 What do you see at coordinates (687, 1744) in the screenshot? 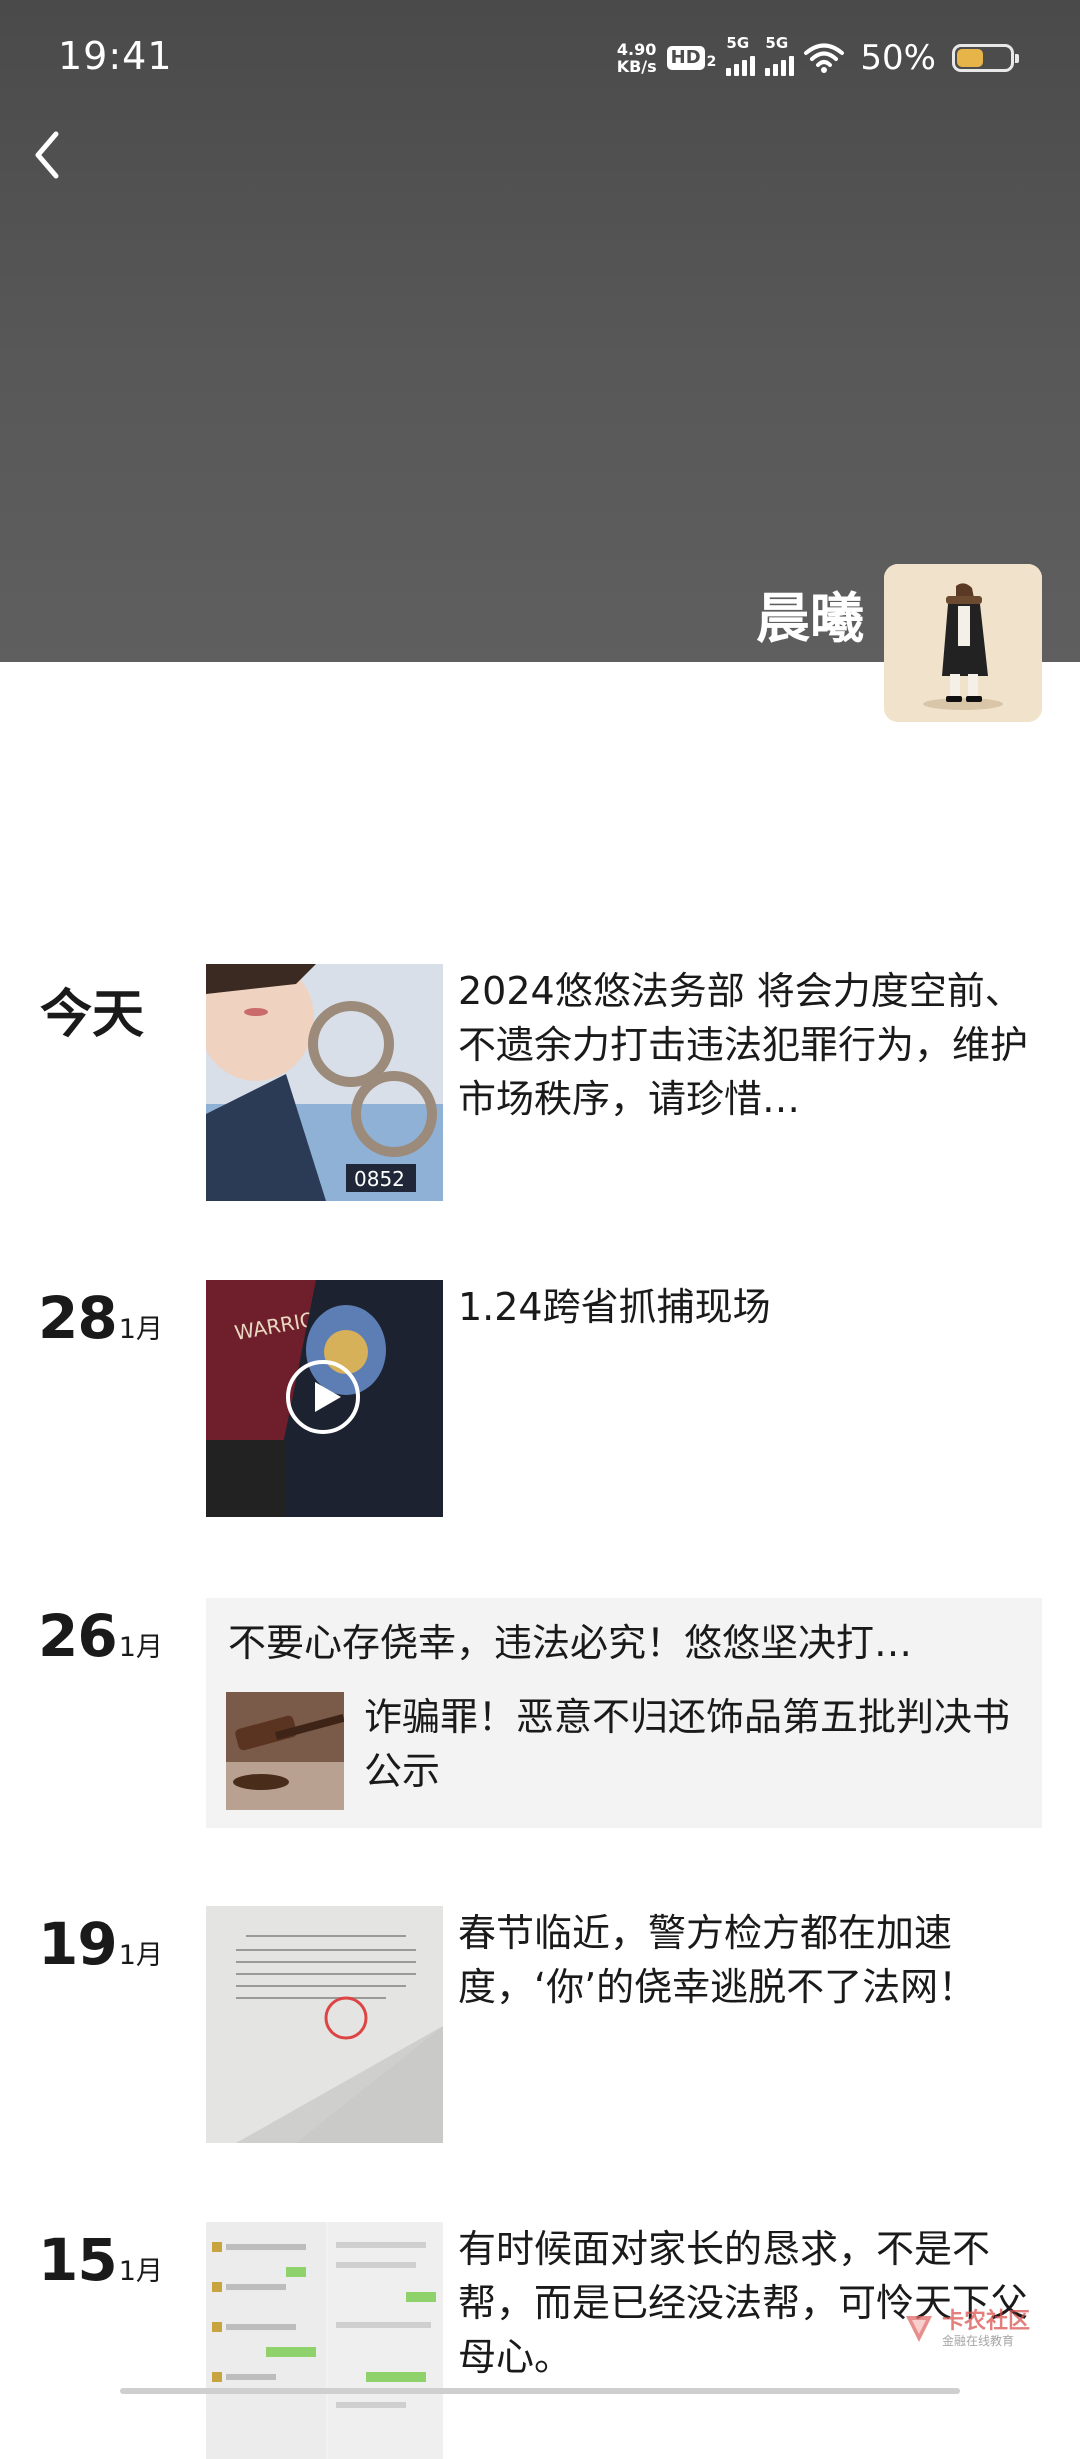
I see `share-description: 诈骗罪！恶意不归还饰品第五批判决书公示` at bounding box center [687, 1744].